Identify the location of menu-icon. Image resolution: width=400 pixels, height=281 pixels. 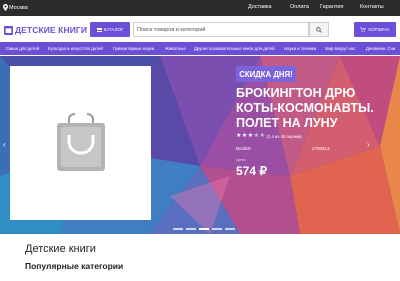
(99, 29).